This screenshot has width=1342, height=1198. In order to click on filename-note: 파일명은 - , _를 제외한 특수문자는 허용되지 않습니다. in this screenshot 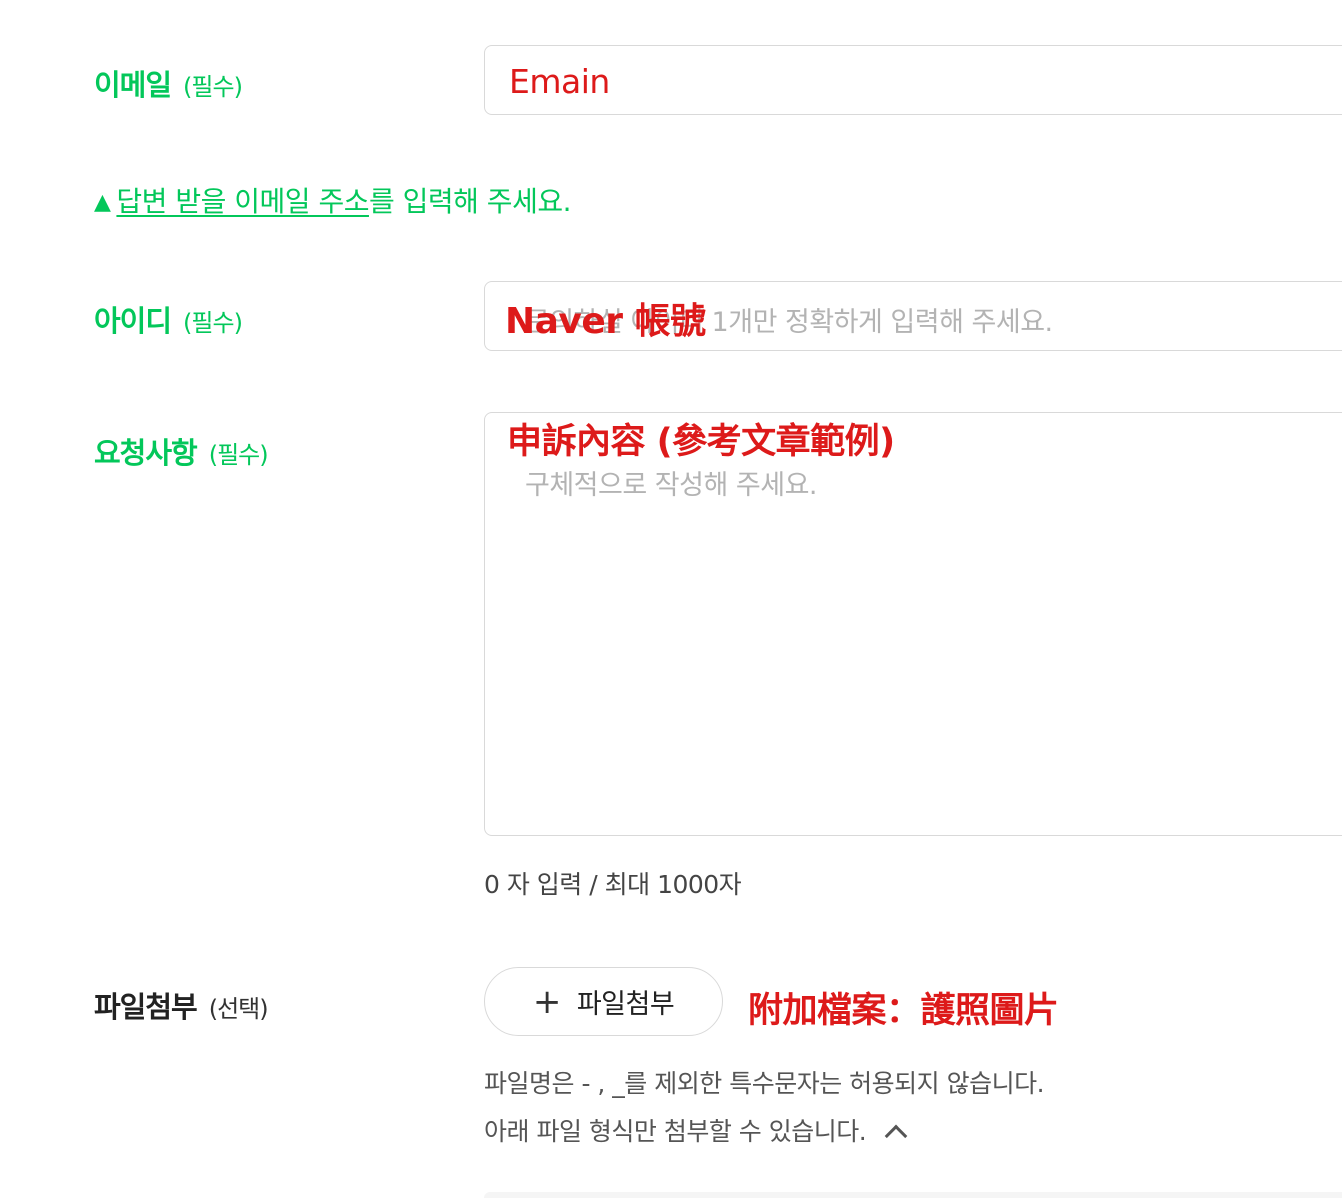, I will do `click(764, 1083)`.